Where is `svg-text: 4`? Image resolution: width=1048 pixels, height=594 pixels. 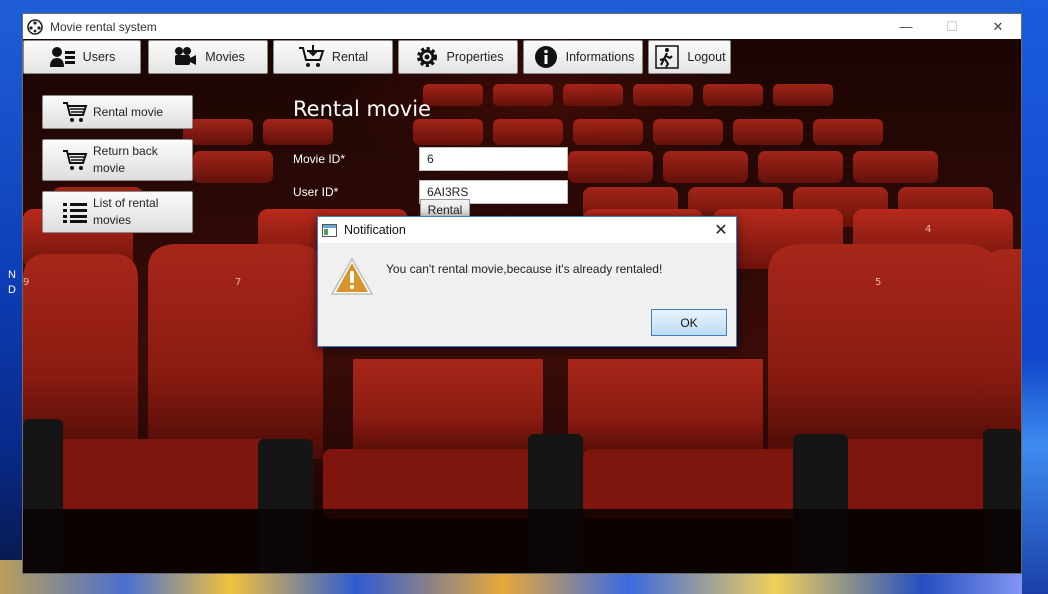 svg-text: 4 is located at coordinates (928, 229).